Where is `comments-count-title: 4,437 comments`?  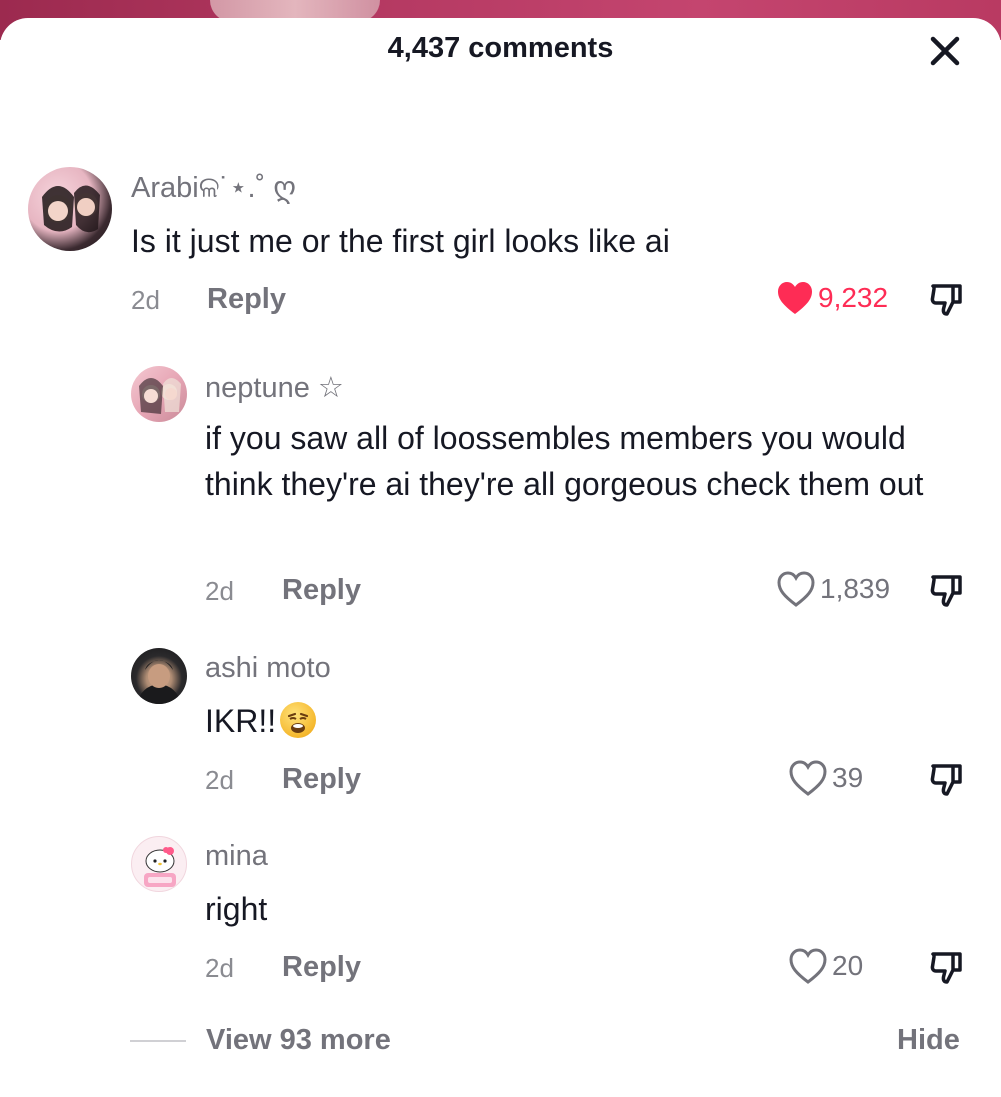 comments-count-title: 4,437 comments is located at coordinates (500, 48).